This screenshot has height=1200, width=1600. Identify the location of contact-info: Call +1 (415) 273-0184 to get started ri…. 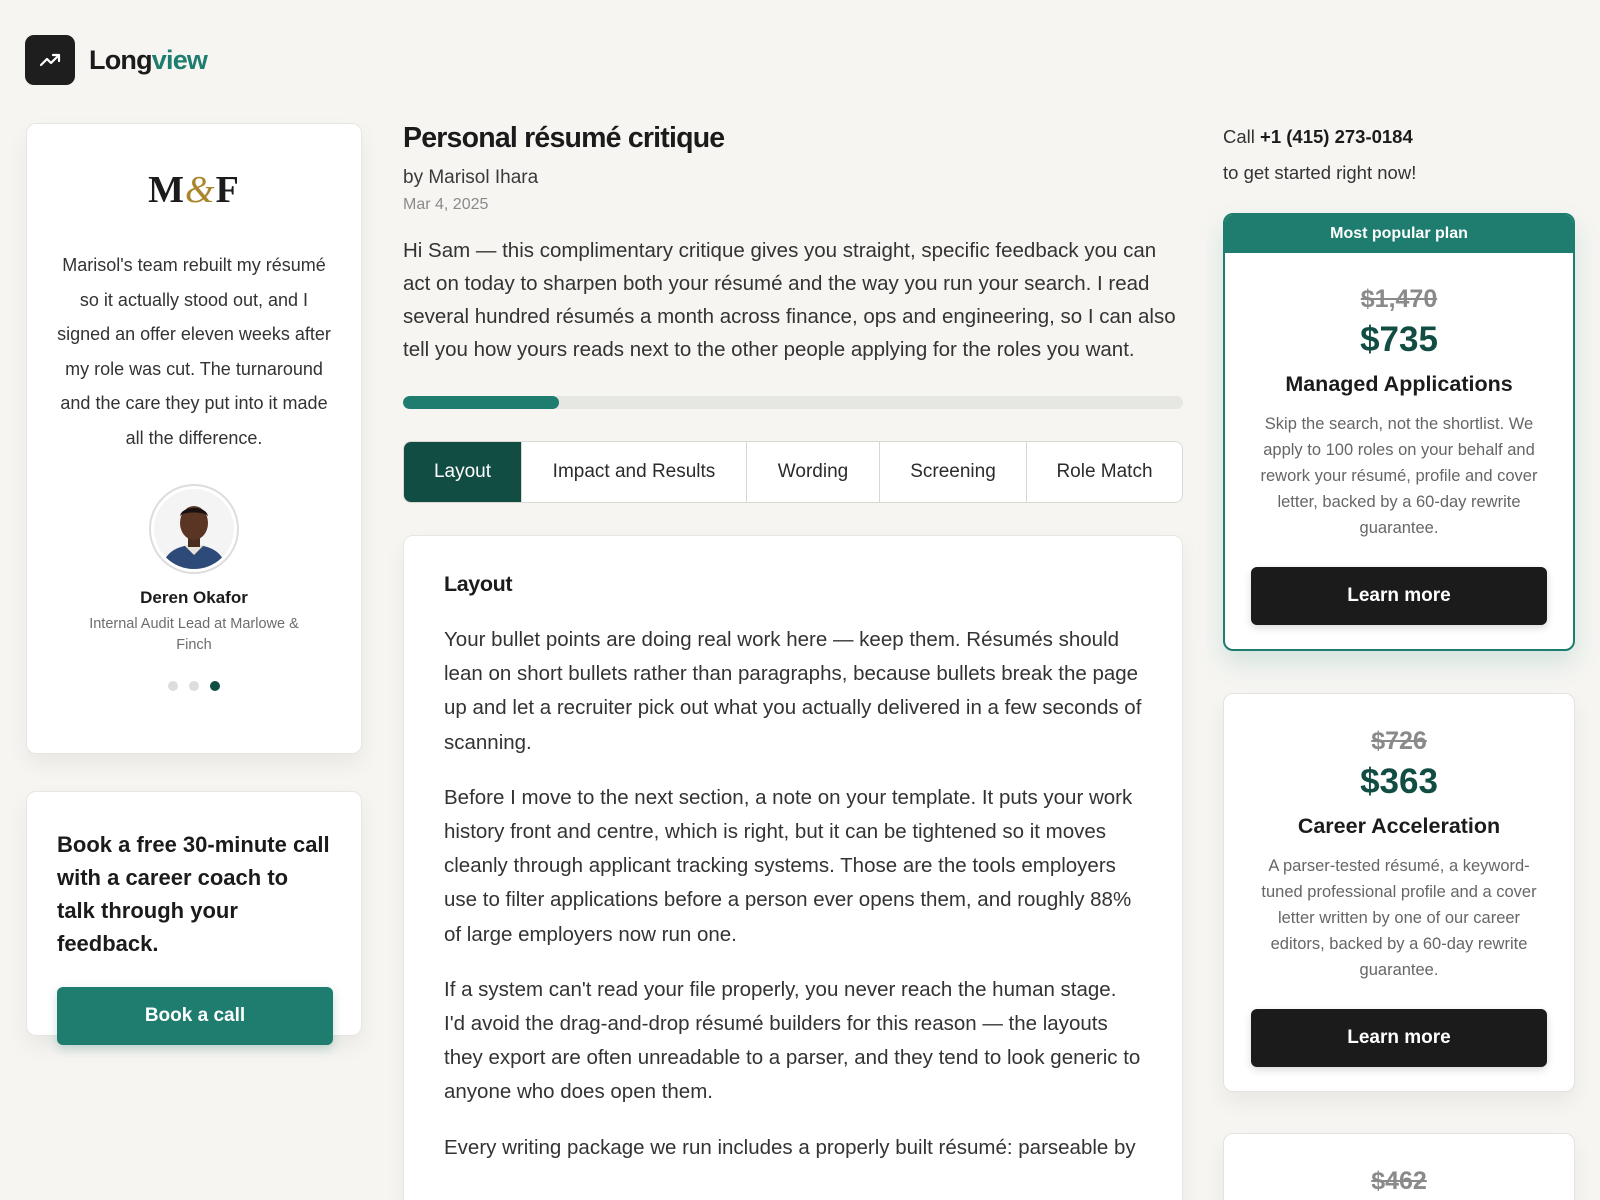
(1399, 155).